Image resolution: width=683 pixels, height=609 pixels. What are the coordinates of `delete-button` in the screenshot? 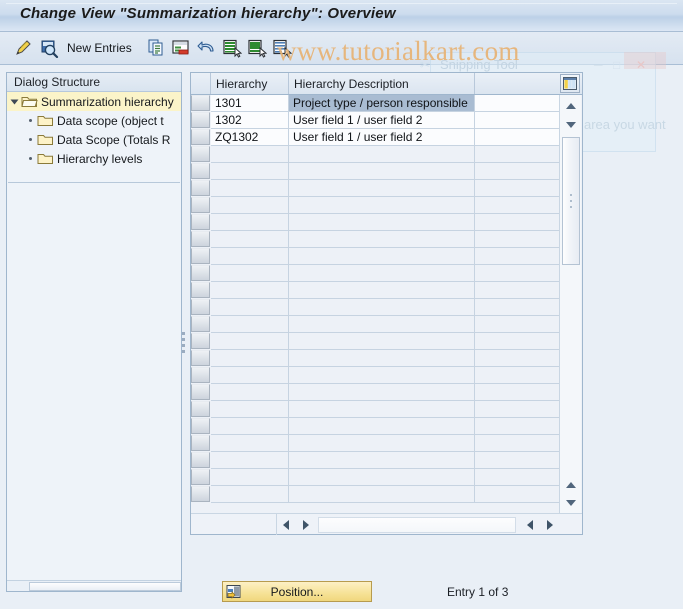 It's located at (181, 48).